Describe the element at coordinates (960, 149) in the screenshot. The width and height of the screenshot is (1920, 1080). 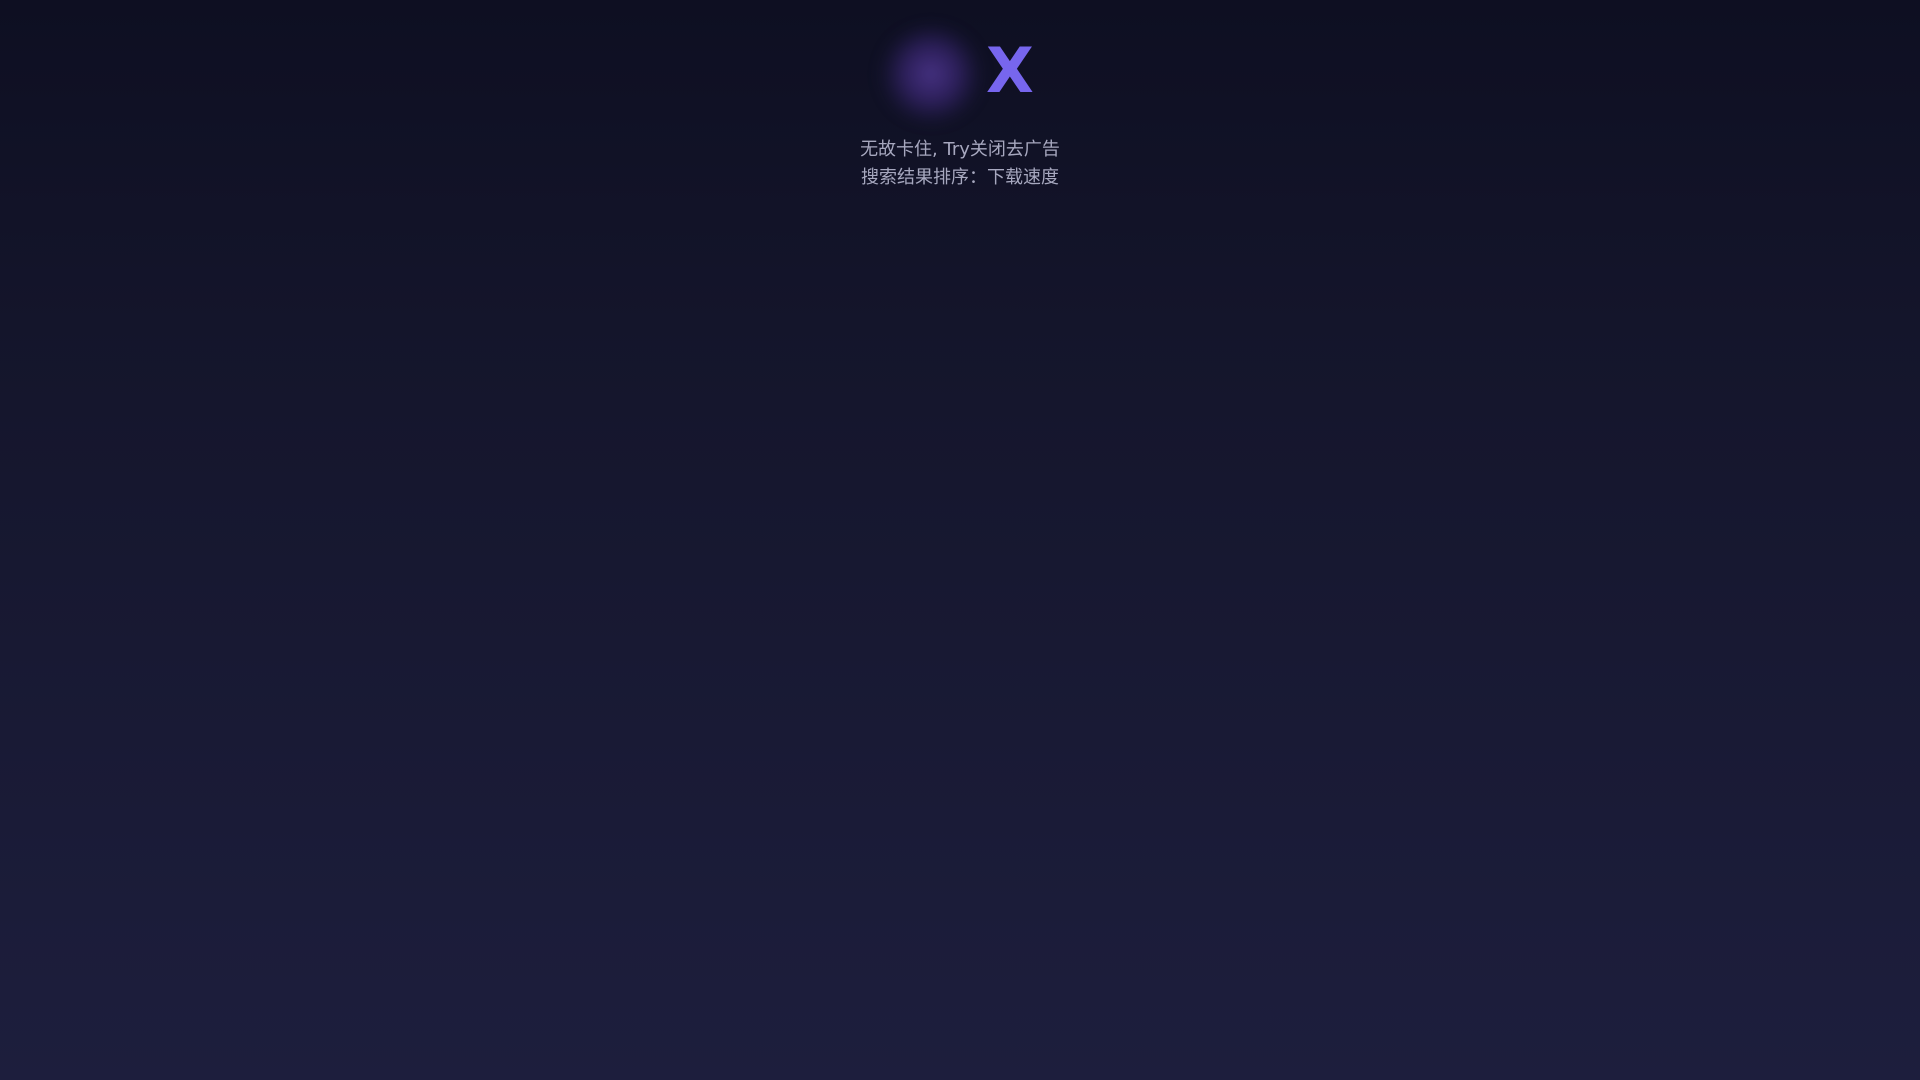
I see `tip-line-stuck: 无故卡住, Try关闭去广告` at that location.